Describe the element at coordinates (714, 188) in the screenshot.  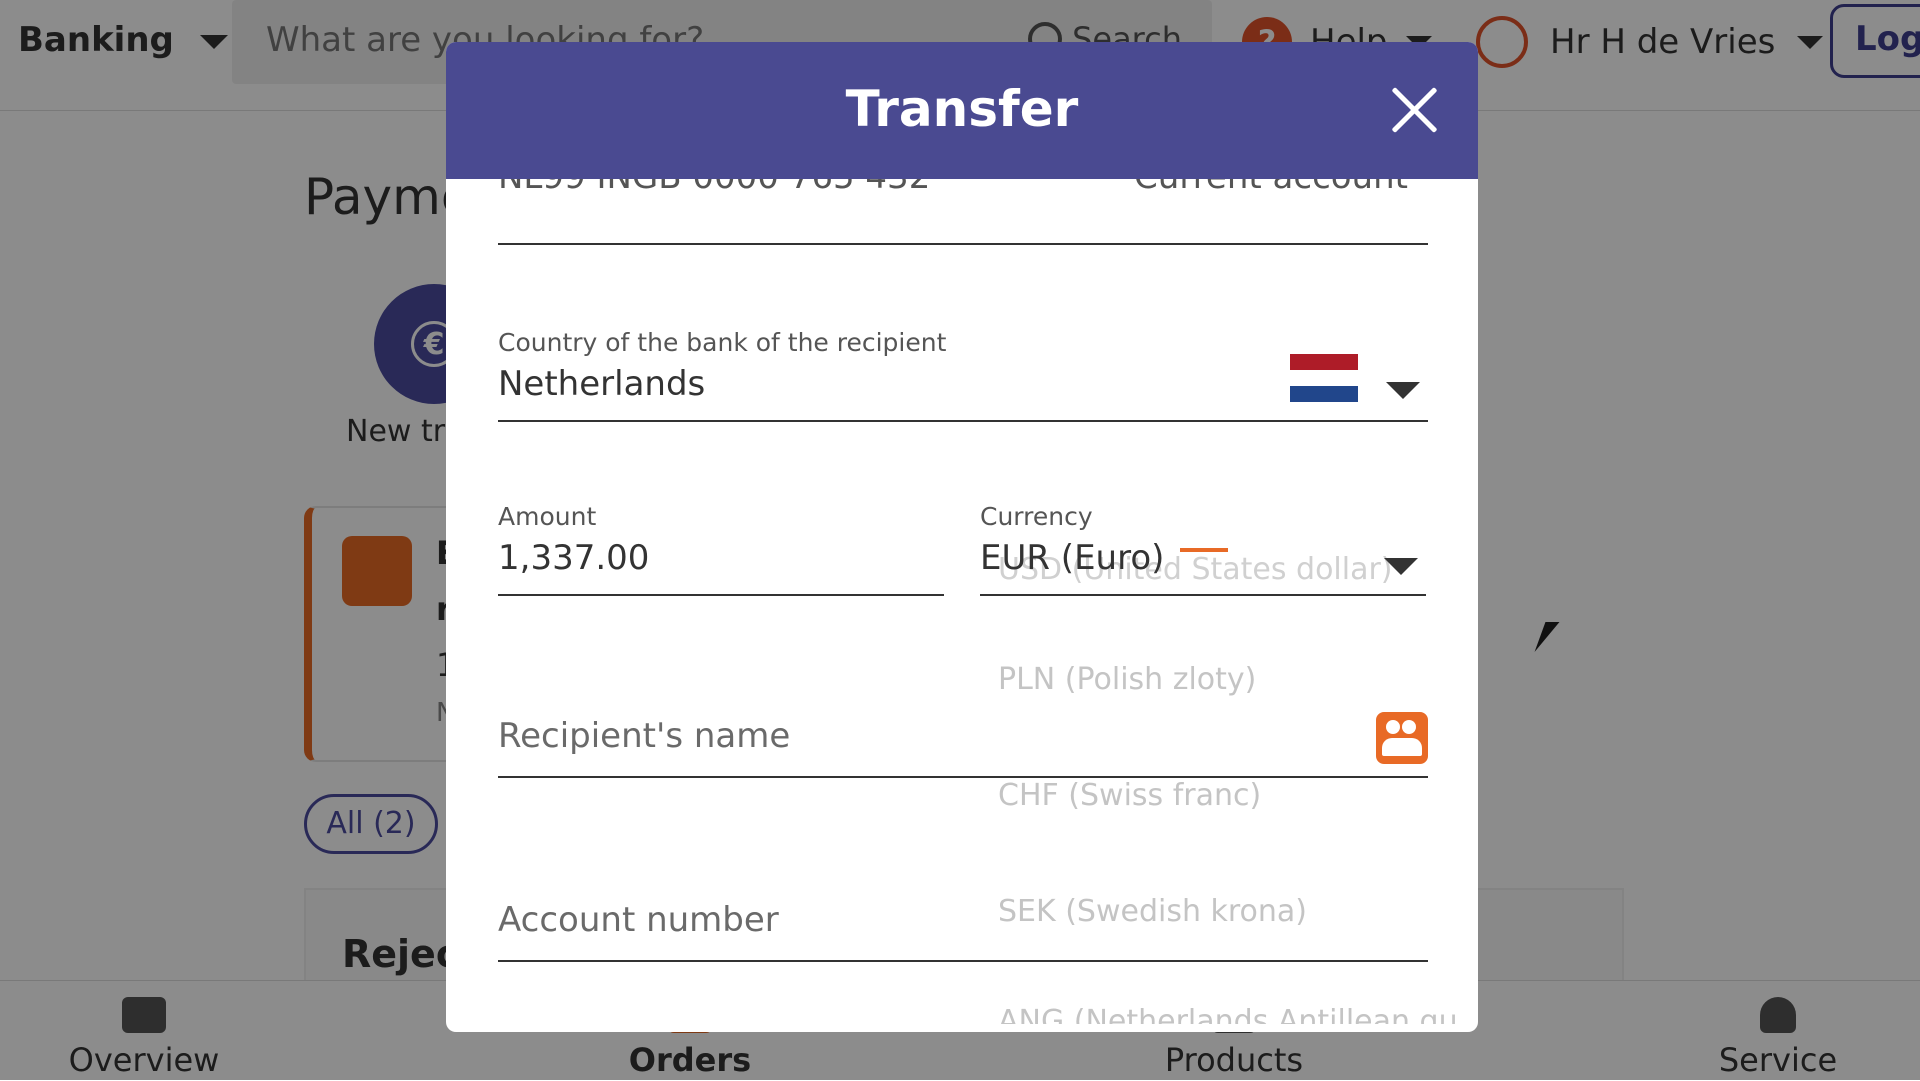
I see `from-account-value: NL99 INGB 0000 765 432` at that location.